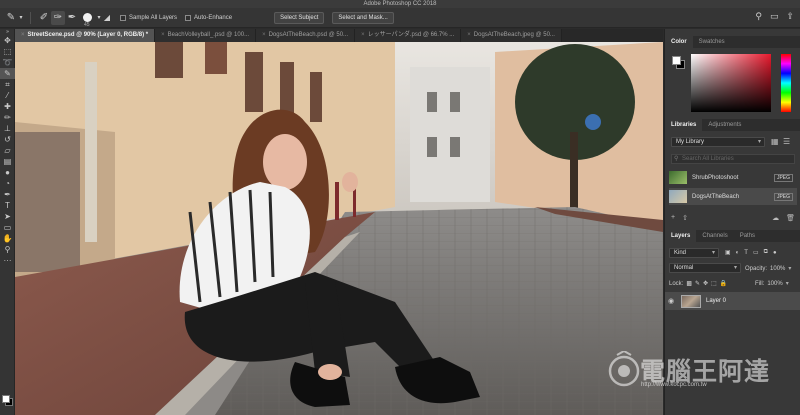 This screenshot has width=800, height=415. Describe the element at coordinates (714, 283) in the screenshot. I see `lock-artboard-icon: ⬚` at that location.